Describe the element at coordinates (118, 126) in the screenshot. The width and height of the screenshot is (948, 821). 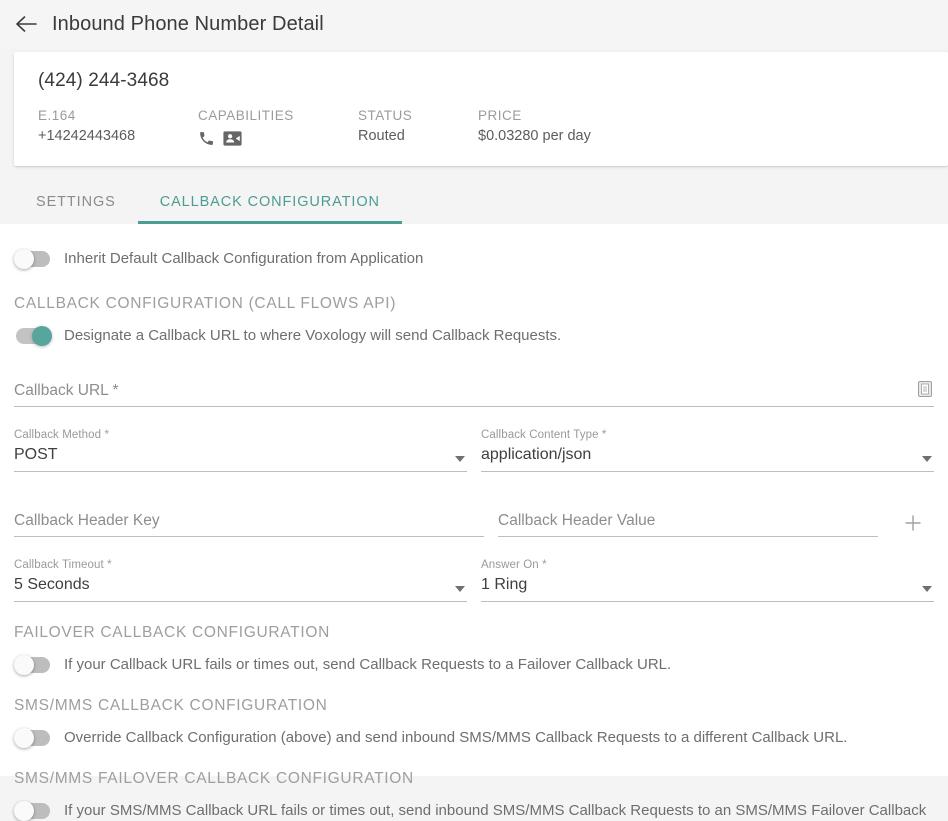
I see `meta-e164: E.164 +14242443468` at that location.